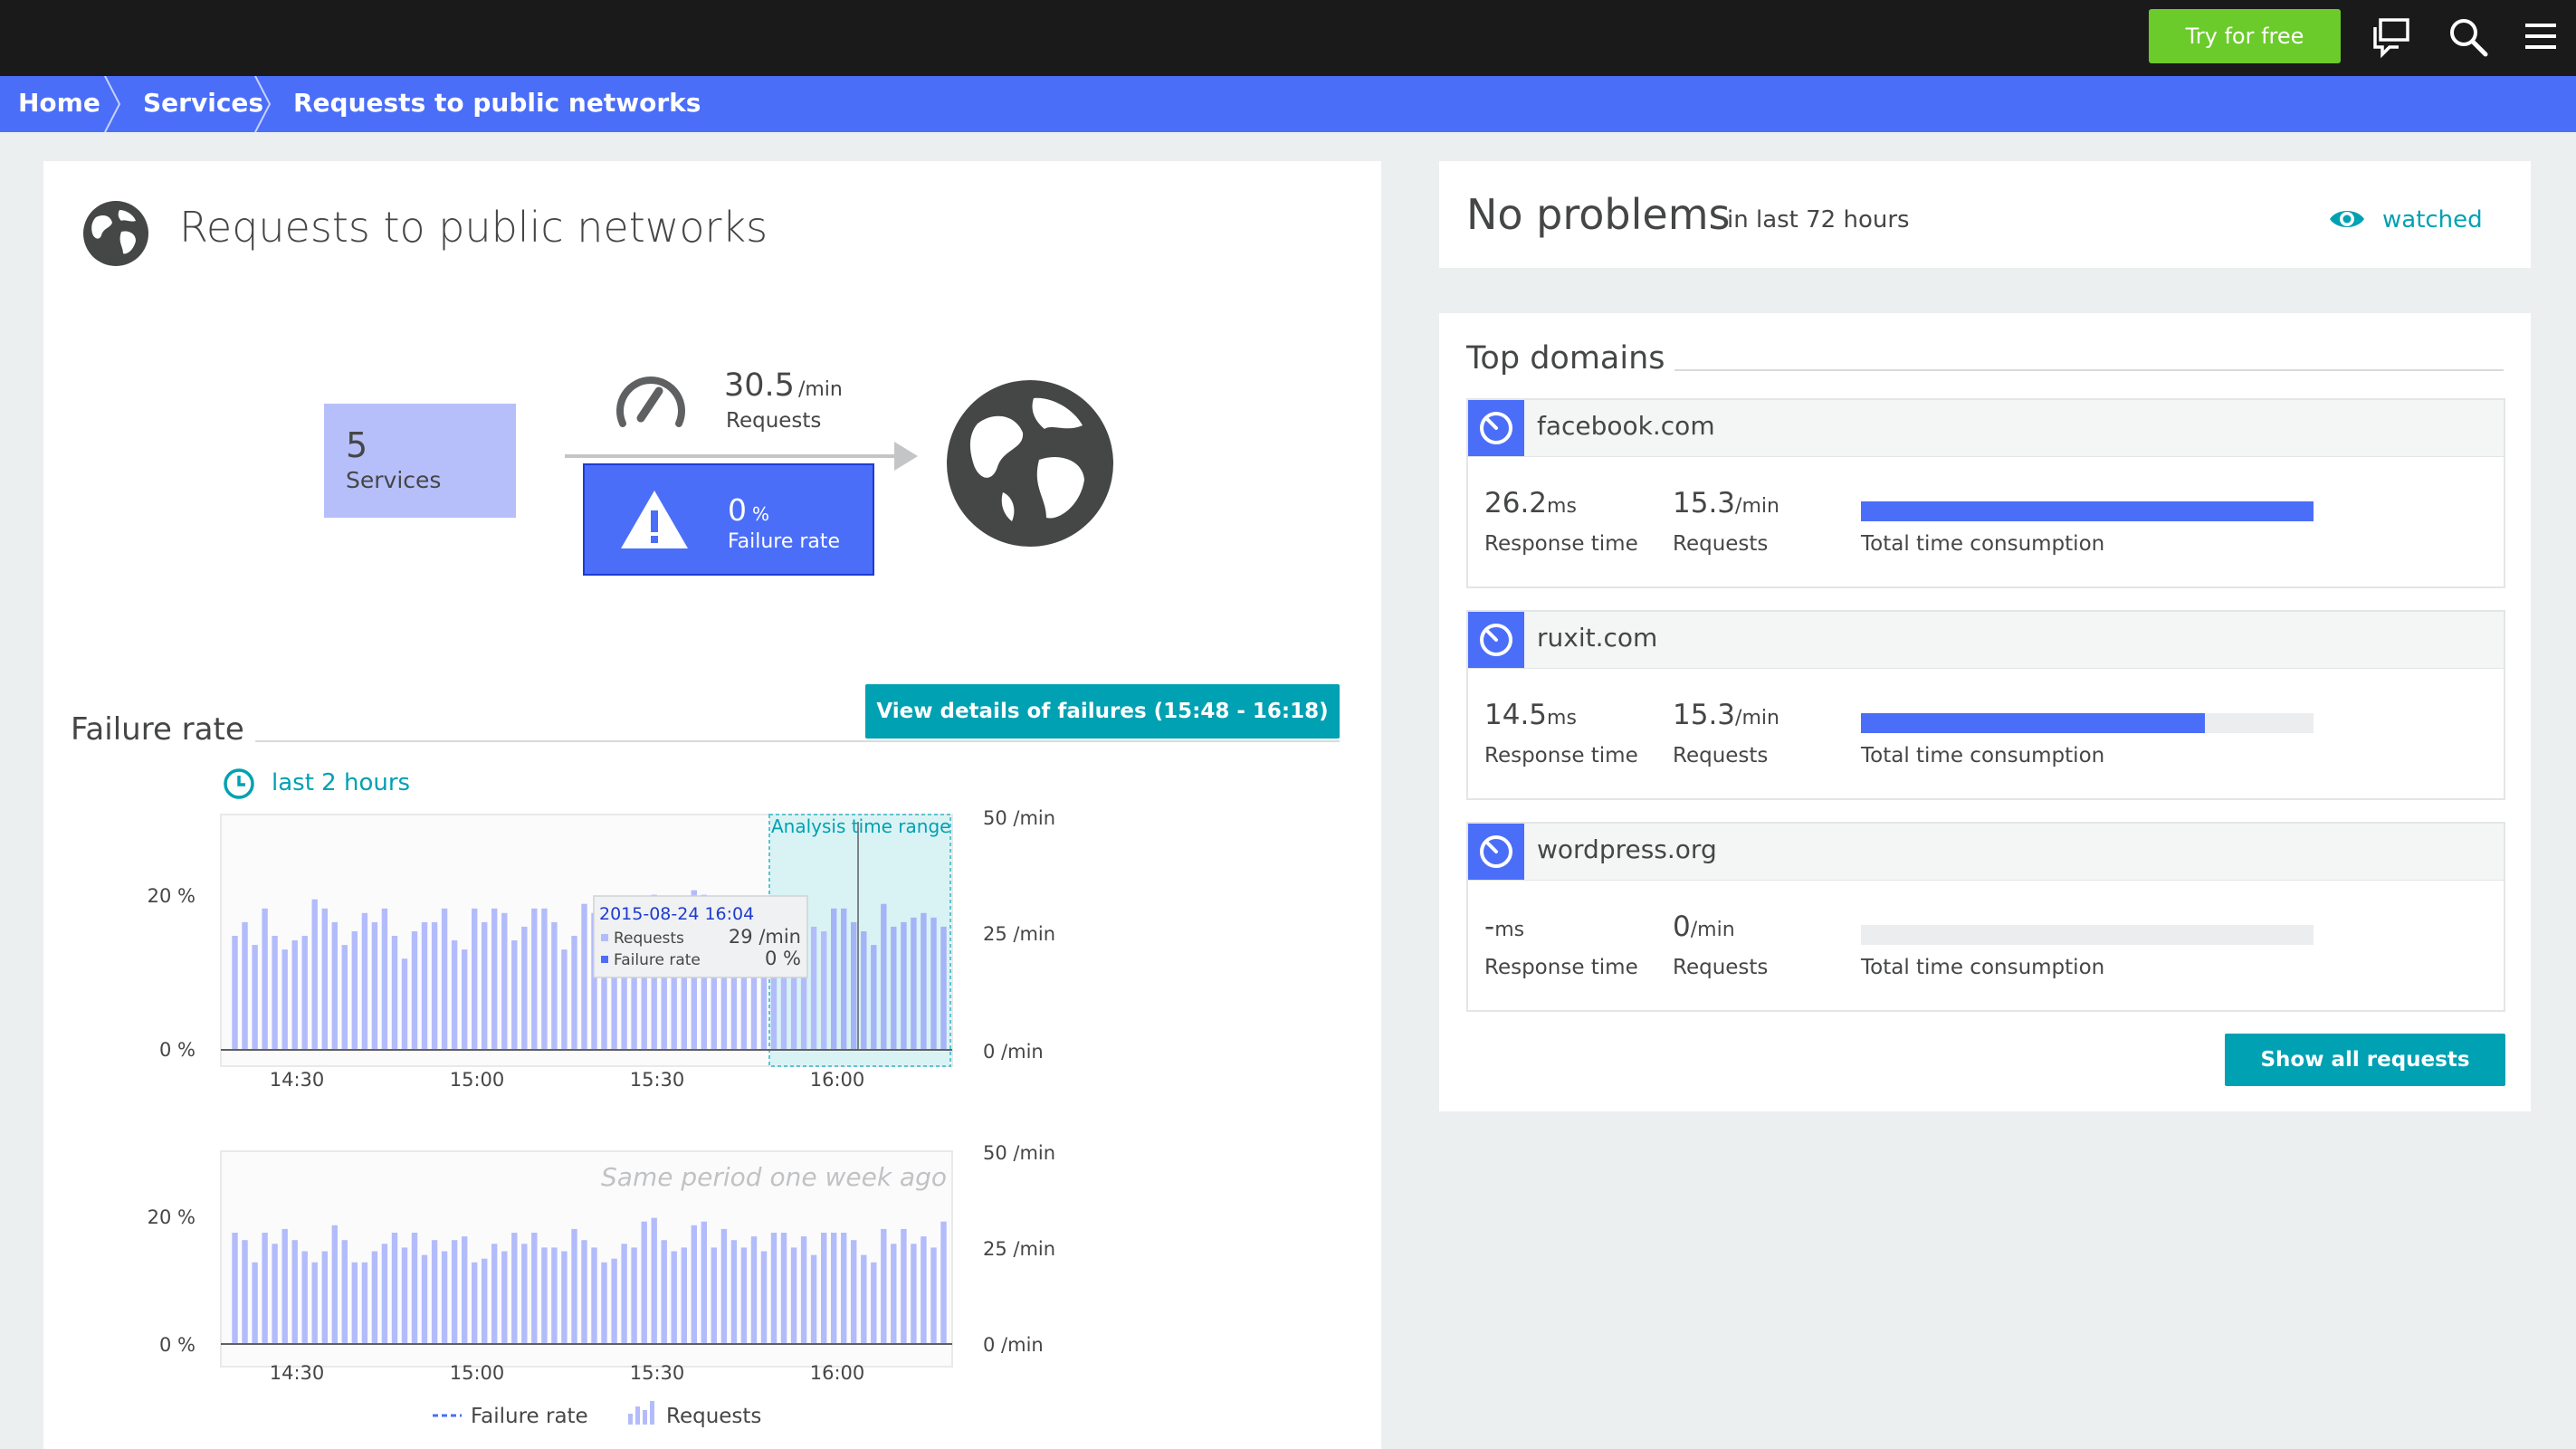  Describe the element at coordinates (1597, 638) in the screenshot. I see `domain-name: ruxit.com` at that location.